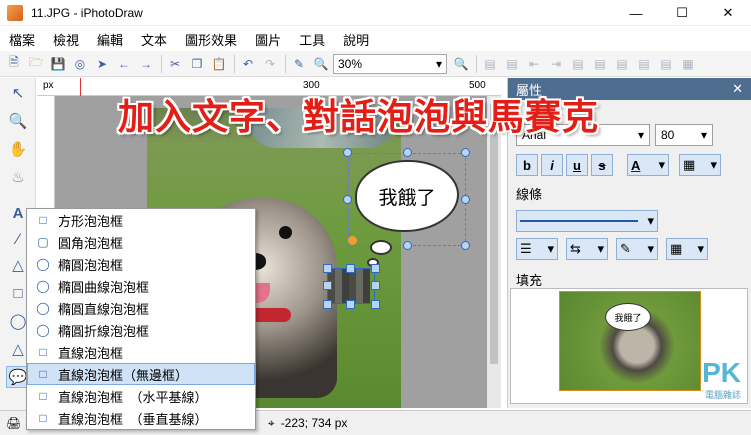  What do you see at coordinates (268, 39) in the screenshot?
I see `menu-image: 圖片` at bounding box center [268, 39].